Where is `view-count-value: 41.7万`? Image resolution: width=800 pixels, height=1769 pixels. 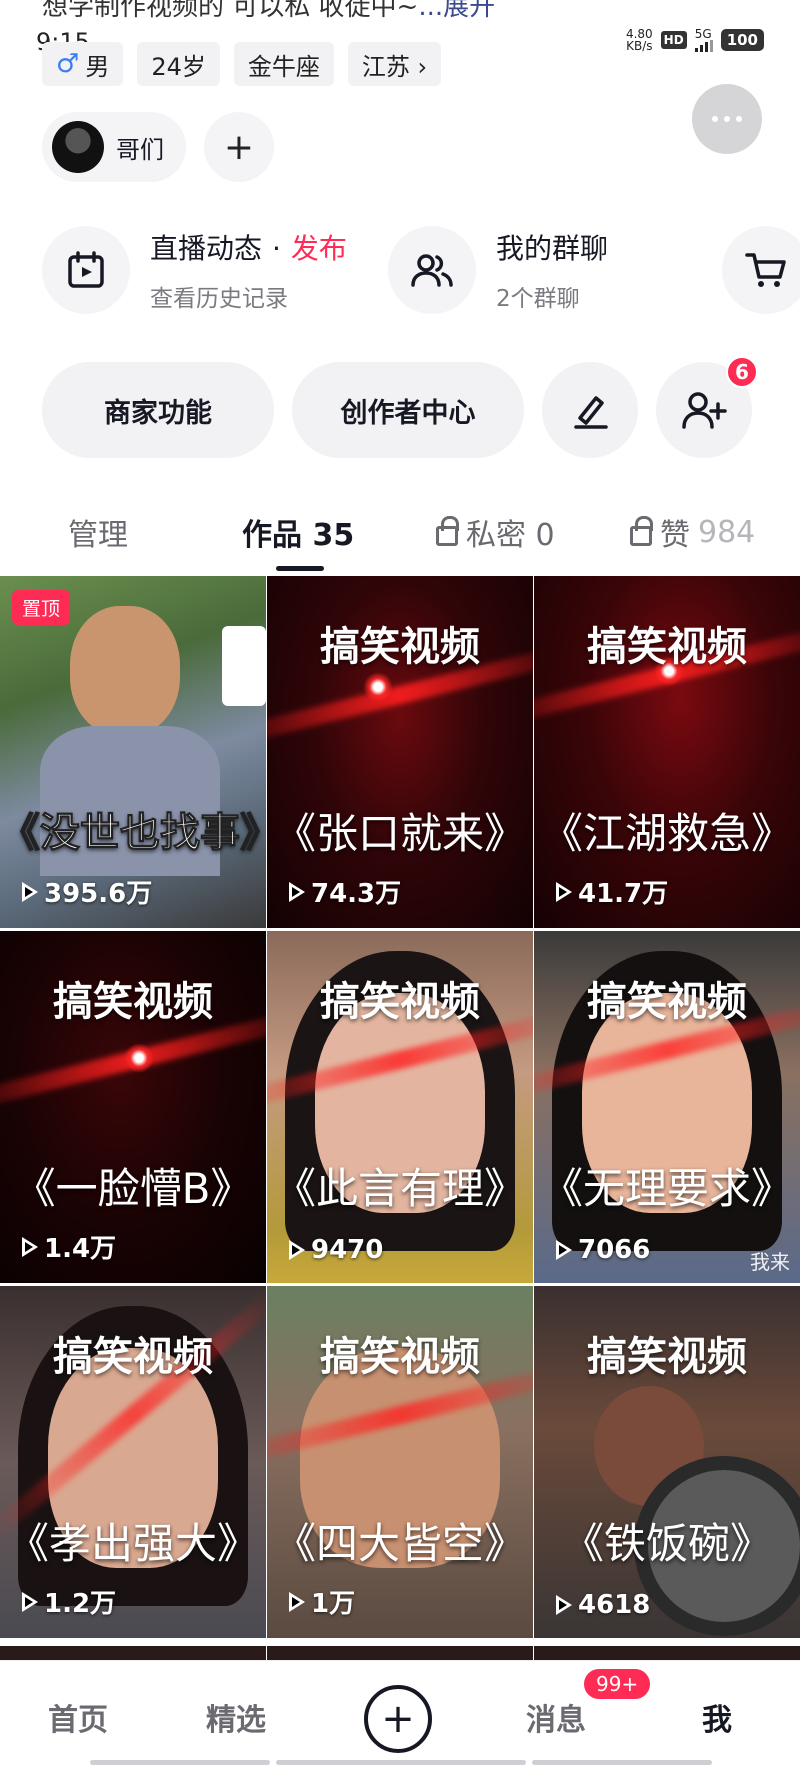 view-count-value: 41.7万 is located at coordinates (623, 894).